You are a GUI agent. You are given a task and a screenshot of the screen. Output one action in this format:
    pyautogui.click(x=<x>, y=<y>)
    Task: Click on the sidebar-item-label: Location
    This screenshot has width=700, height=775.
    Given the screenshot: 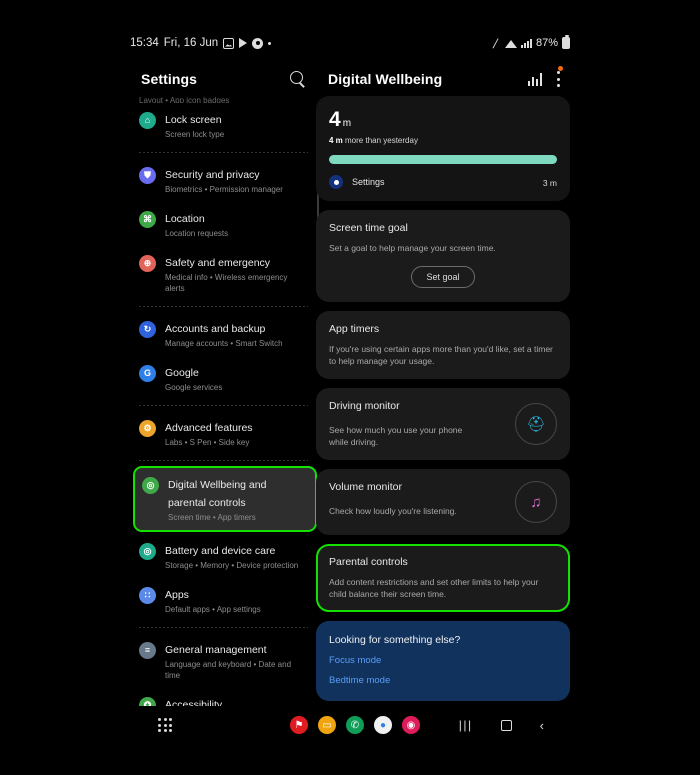 What is the action you would take?
    pyautogui.click(x=185, y=219)
    